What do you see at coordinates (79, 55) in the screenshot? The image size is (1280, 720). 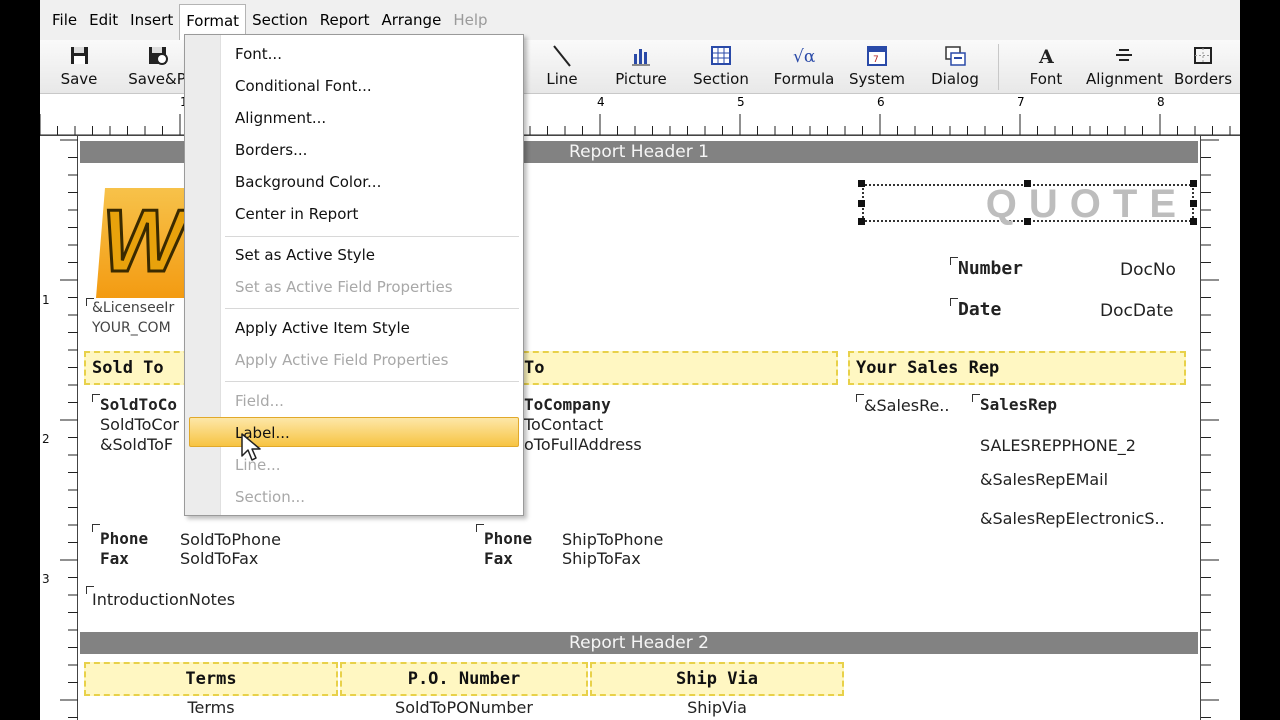 I see `floppy-disk-icon` at bounding box center [79, 55].